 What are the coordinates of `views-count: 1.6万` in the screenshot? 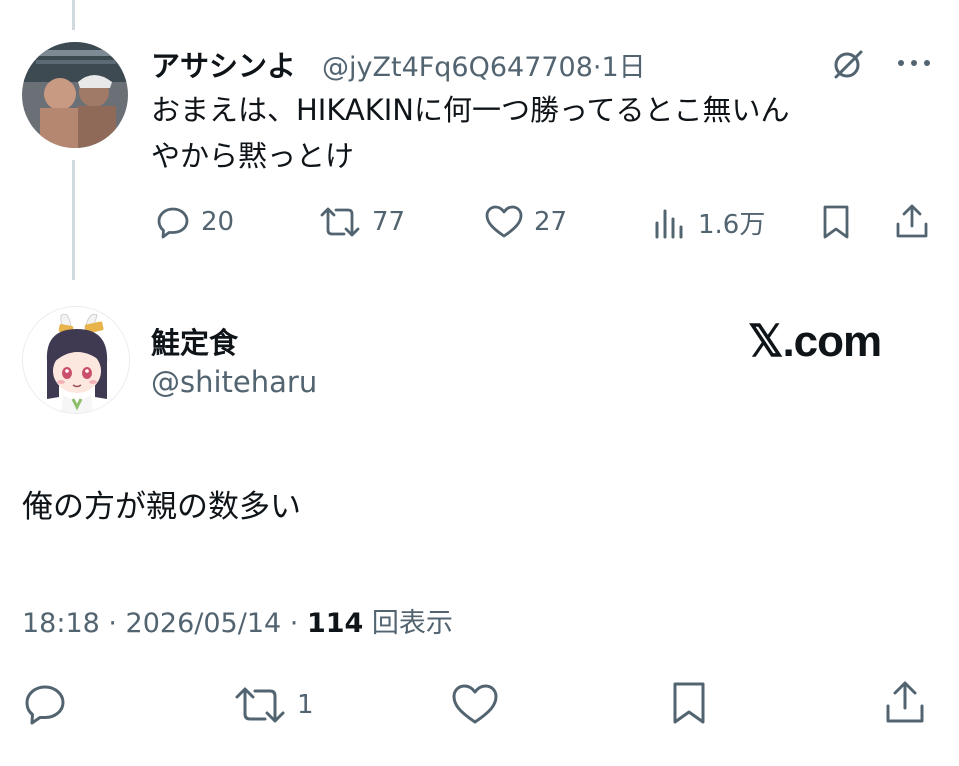 It's located at (732, 225).